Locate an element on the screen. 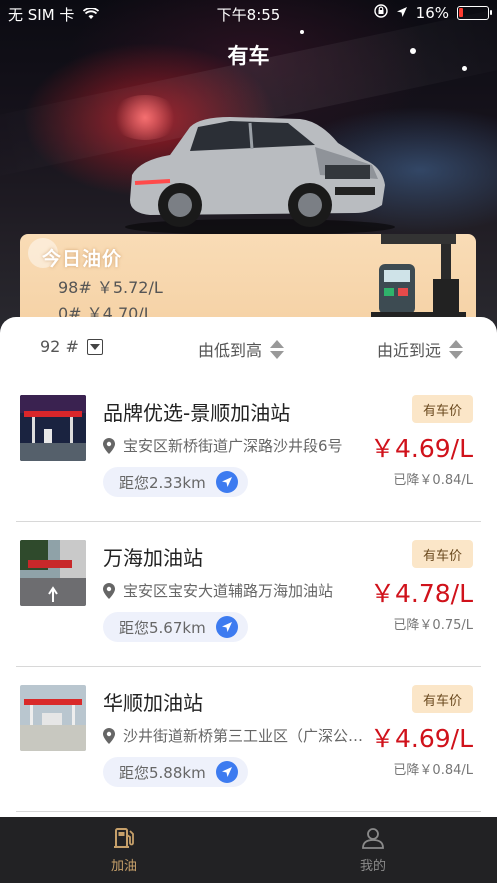  rotation-lock-icon is located at coordinates (380, 13).